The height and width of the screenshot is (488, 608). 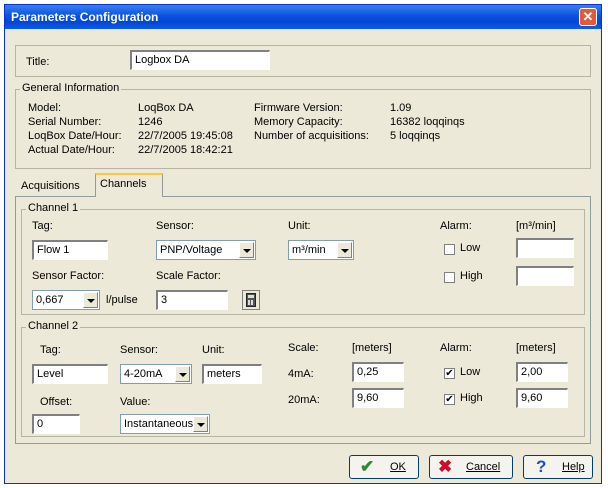 I want to click on ch1-sensor-label: Sensor:, so click(x=175, y=226).